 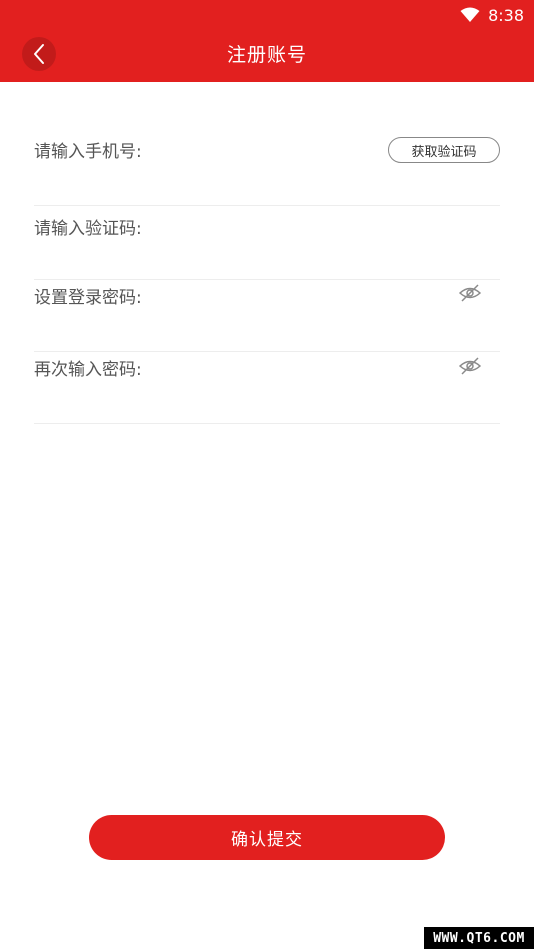 I want to click on wifi-icon, so click(x=470, y=14).